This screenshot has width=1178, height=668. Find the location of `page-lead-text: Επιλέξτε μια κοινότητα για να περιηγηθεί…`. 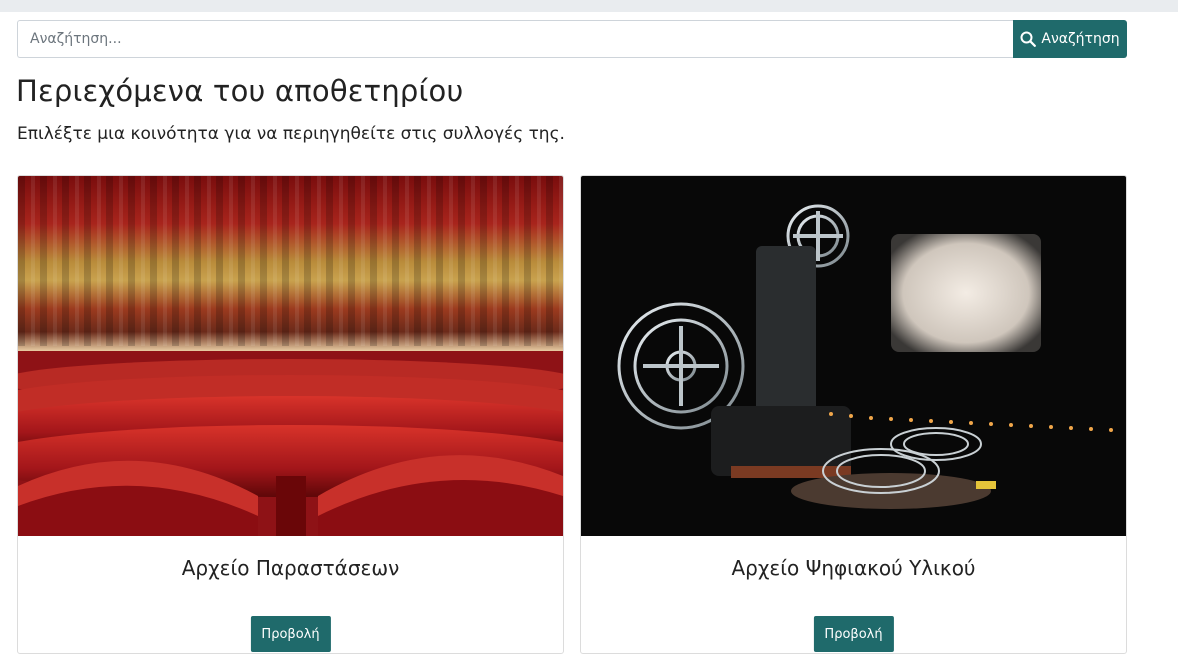

page-lead-text: Επιλέξτε μια κοινότητα για να περιηγηθεί… is located at coordinates (291, 134).